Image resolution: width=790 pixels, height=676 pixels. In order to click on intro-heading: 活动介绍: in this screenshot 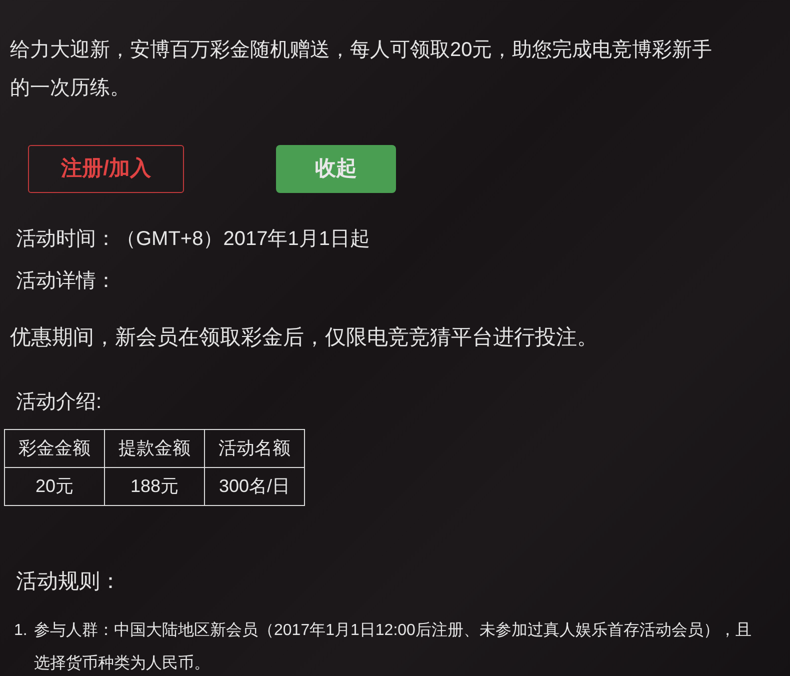, I will do `click(59, 402)`.